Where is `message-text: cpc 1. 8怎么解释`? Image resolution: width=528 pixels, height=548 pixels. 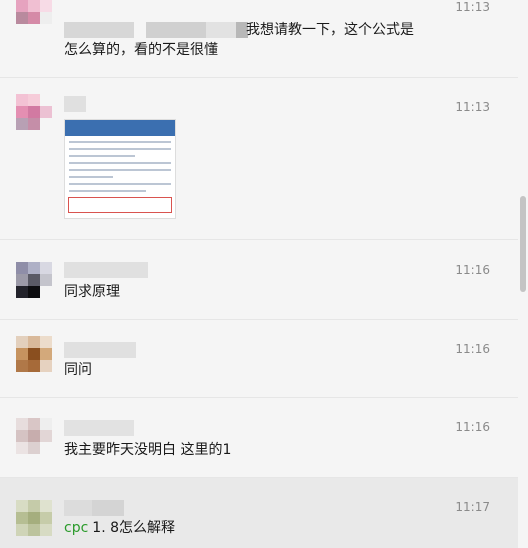 message-text: cpc 1. 8怎么解释 is located at coordinates (119, 528).